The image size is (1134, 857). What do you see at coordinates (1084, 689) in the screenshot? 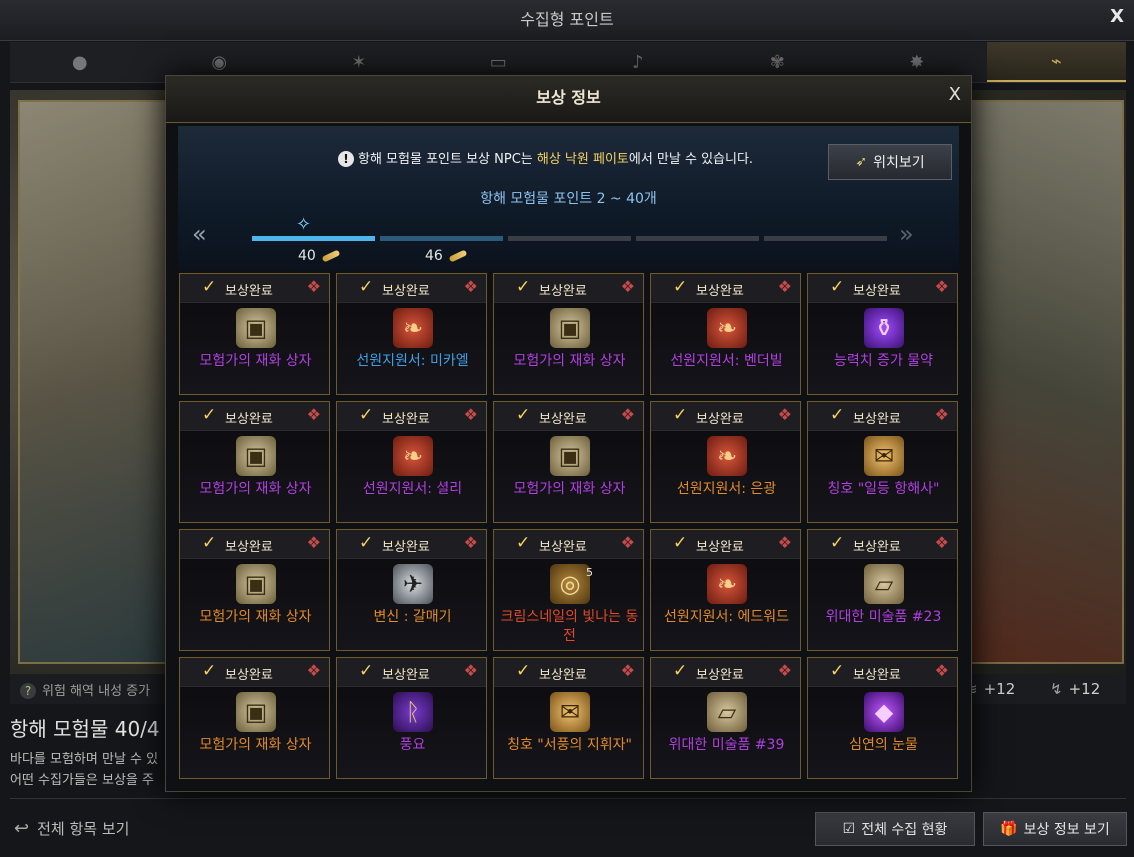
I see `stat-right-2-value: +12` at bounding box center [1084, 689].